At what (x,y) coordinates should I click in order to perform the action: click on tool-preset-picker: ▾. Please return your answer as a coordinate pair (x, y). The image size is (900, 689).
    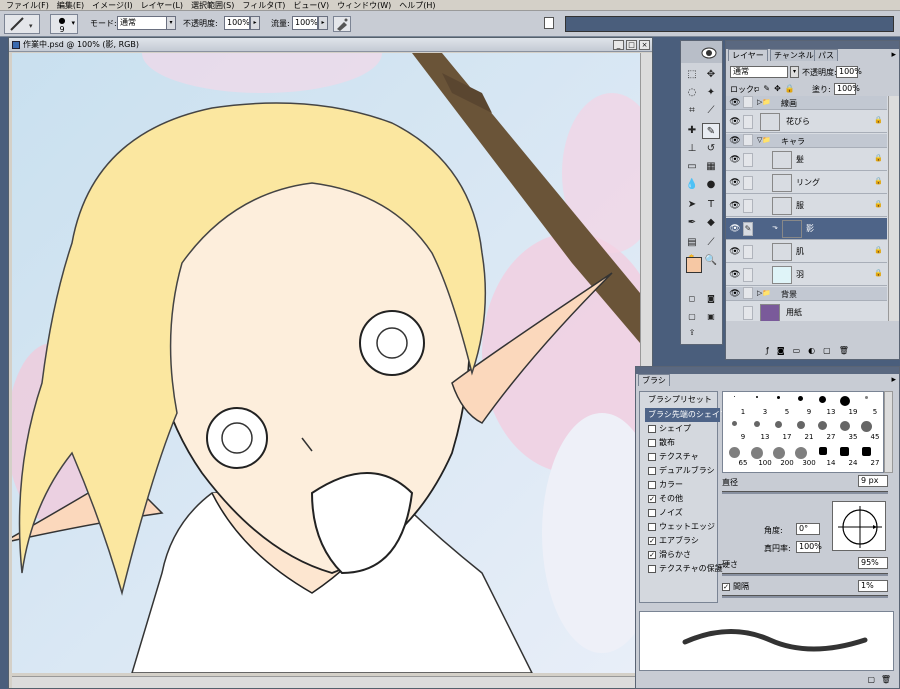
    Looking at the image, I should click on (22, 24).